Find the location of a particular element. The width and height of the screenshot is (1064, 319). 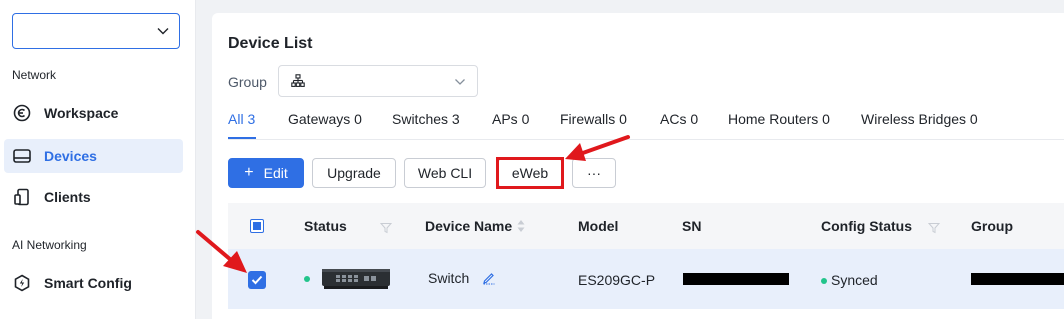

sidebar-item-label: Clients is located at coordinates (67, 197).